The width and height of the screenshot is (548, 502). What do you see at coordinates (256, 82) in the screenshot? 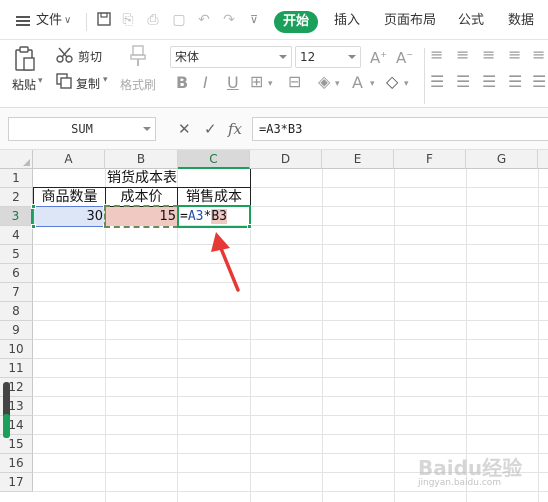
I see `borders-icon: ⊞` at bounding box center [256, 82].